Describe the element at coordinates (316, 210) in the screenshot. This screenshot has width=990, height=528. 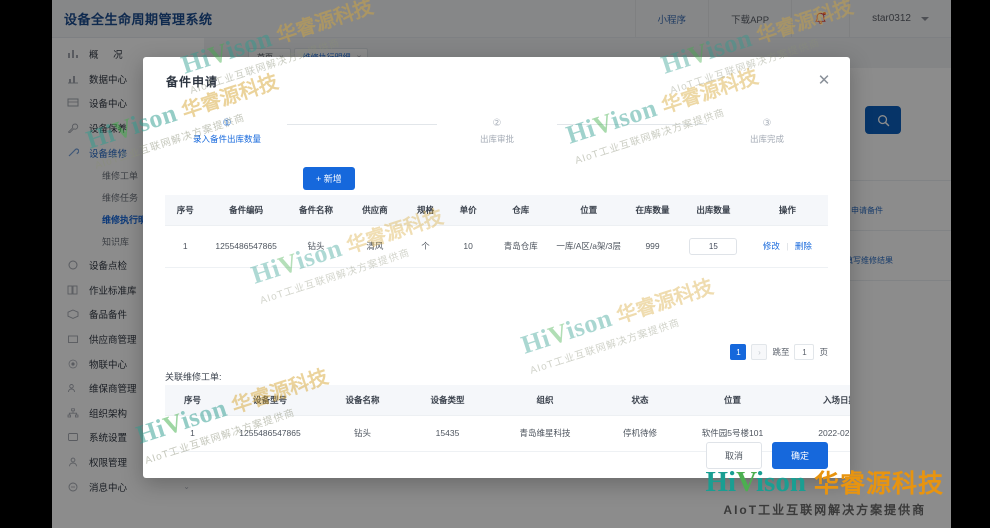
I see `col-part-name: 备件名称` at that location.